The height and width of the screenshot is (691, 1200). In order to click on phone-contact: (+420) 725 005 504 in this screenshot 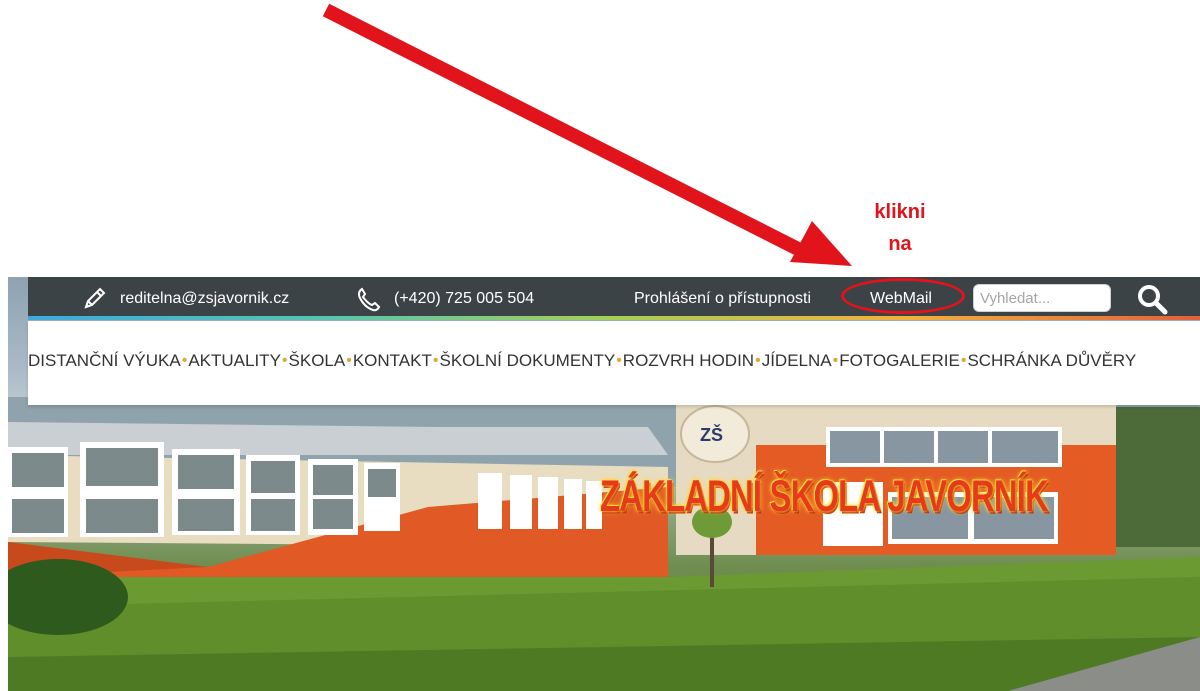, I will do `click(444, 299)`.